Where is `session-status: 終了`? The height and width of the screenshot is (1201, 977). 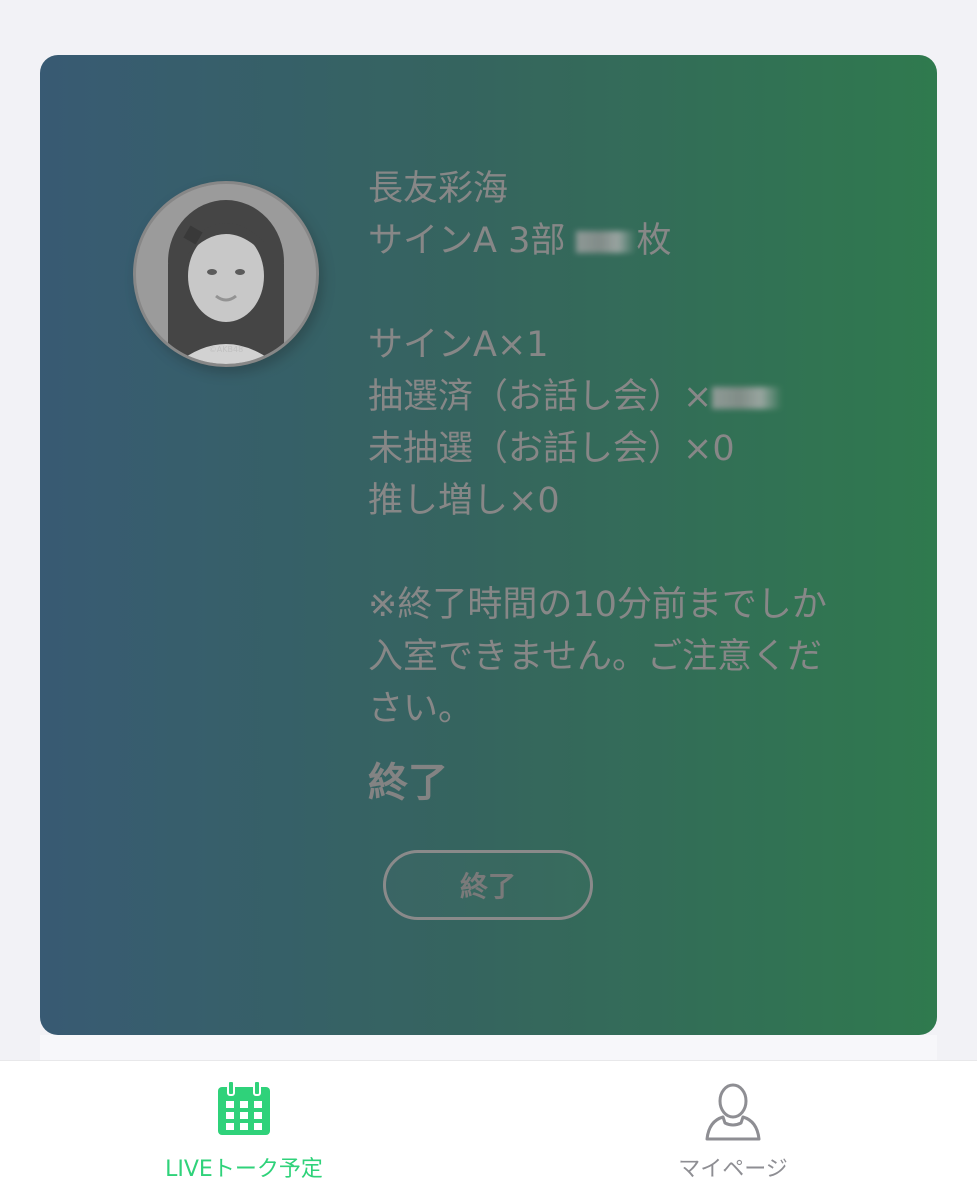 session-status: 終了 is located at coordinates (408, 783).